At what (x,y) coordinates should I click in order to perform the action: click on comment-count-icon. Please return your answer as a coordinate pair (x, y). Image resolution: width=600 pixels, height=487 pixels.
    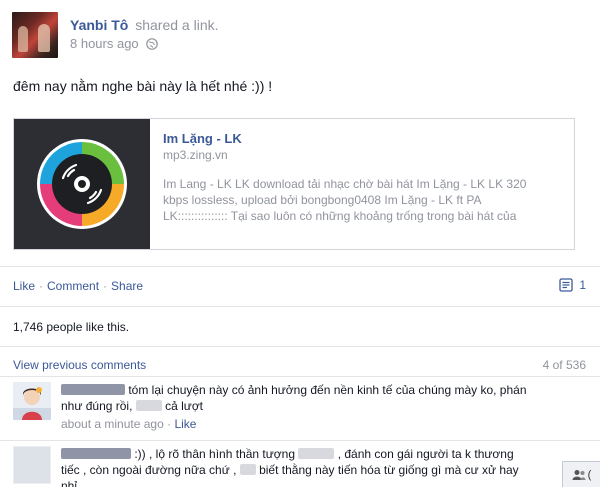
    Looking at the image, I should click on (566, 285).